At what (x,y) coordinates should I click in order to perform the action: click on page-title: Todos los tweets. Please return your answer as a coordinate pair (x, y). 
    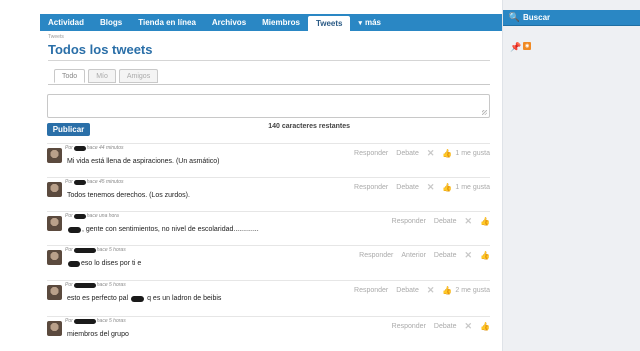
    Looking at the image, I should click on (100, 49).